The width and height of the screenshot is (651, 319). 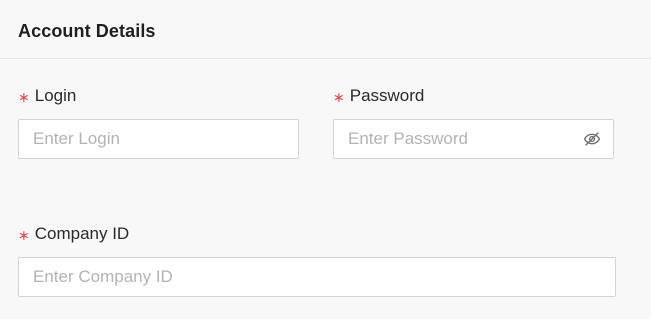 I want to click on login-input, so click(x=158, y=139).